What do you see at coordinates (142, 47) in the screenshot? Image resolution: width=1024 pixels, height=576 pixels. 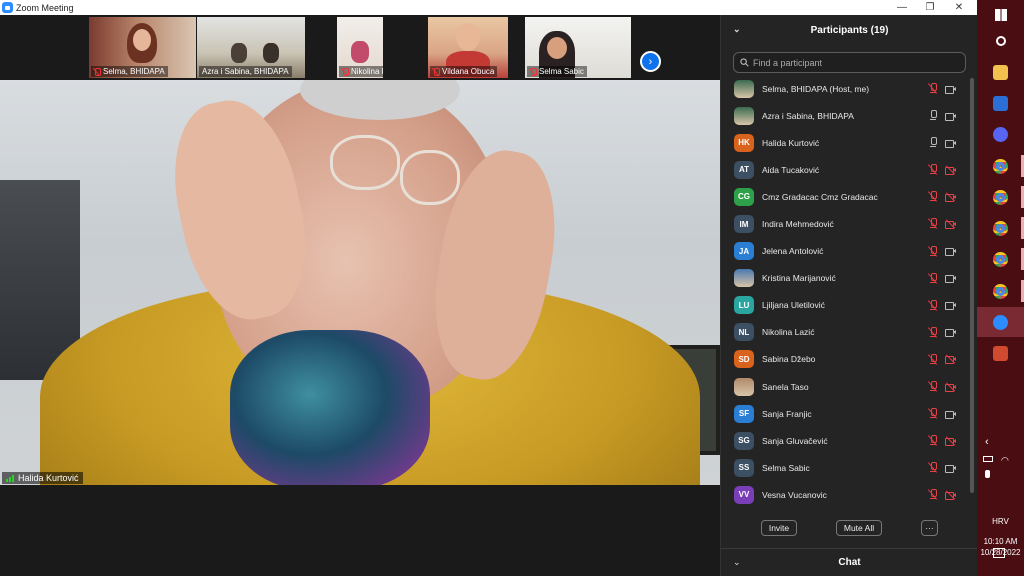 I see `video-thumbnail: Selma, BHIDAPA` at bounding box center [142, 47].